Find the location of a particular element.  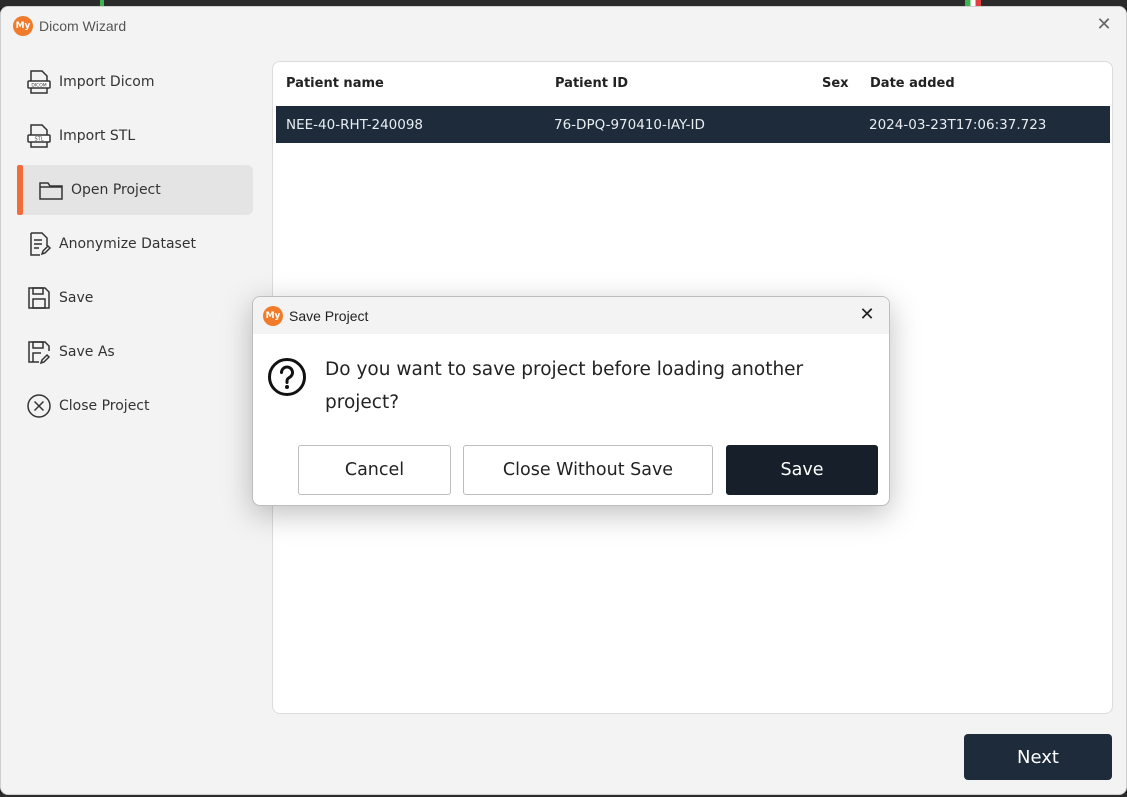

document-edit-icon is located at coordinates (39, 244).